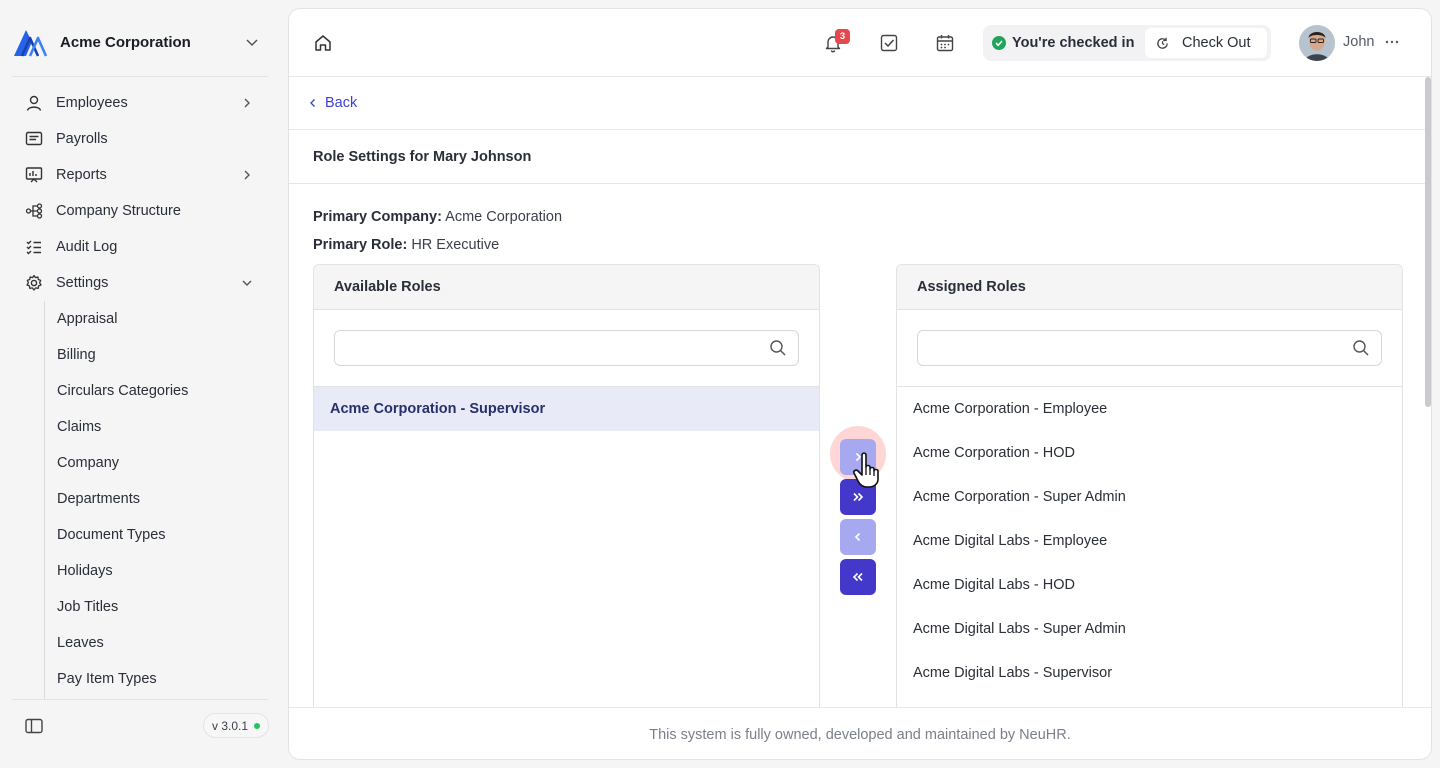 Image resolution: width=1440 pixels, height=768 pixels. What do you see at coordinates (34, 726) in the screenshot?
I see `sidebar-toggle-icon` at bounding box center [34, 726].